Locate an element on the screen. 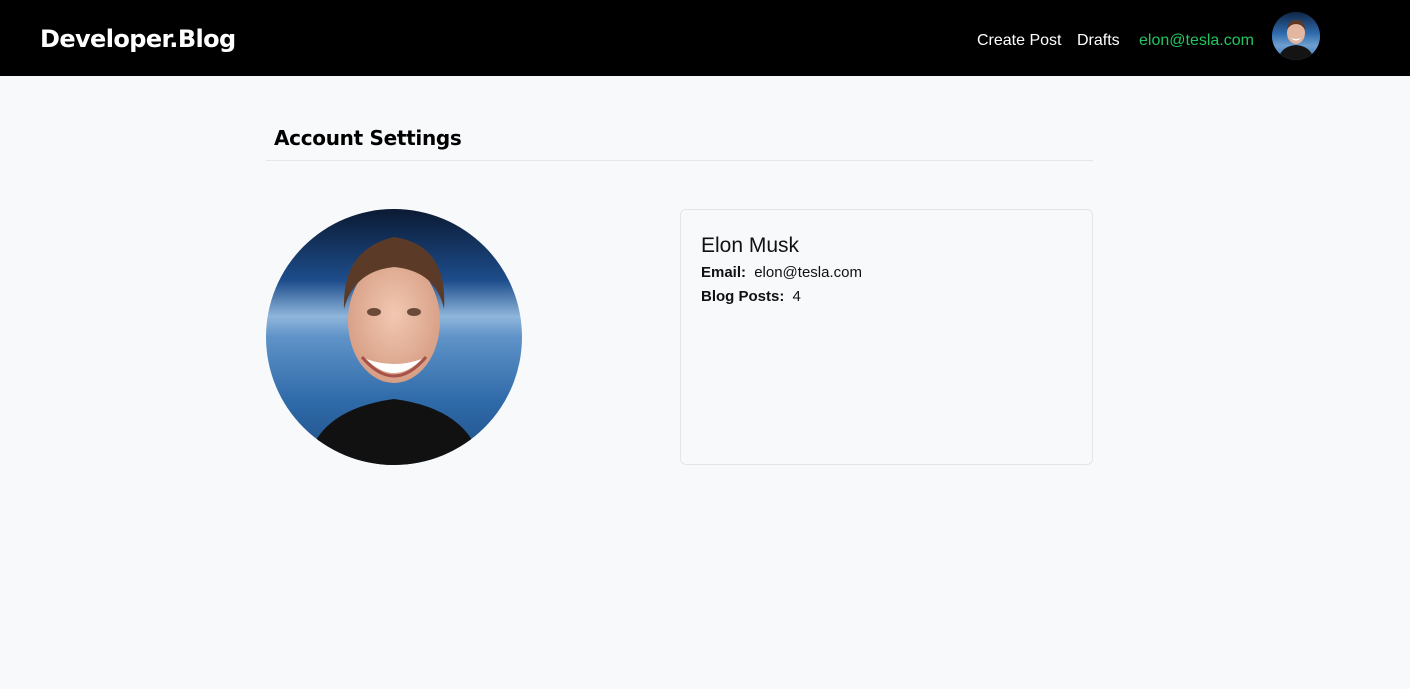  create-post-link: Create Post is located at coordinates (1019, 41).